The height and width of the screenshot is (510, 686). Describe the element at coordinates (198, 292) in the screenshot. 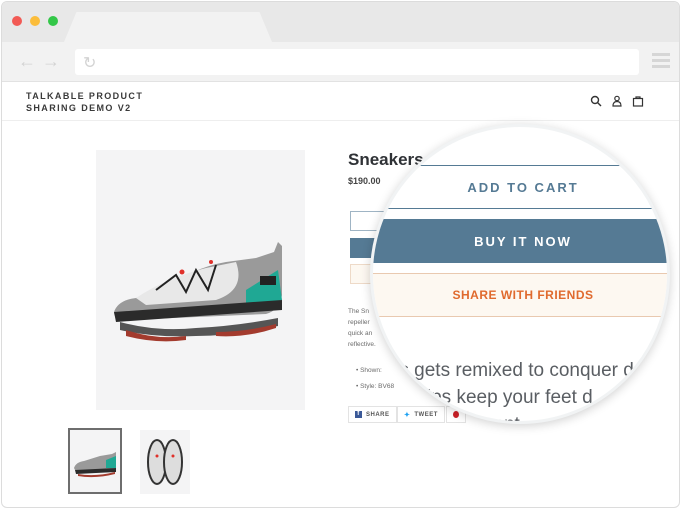

I see `sneaker-image` at that location.